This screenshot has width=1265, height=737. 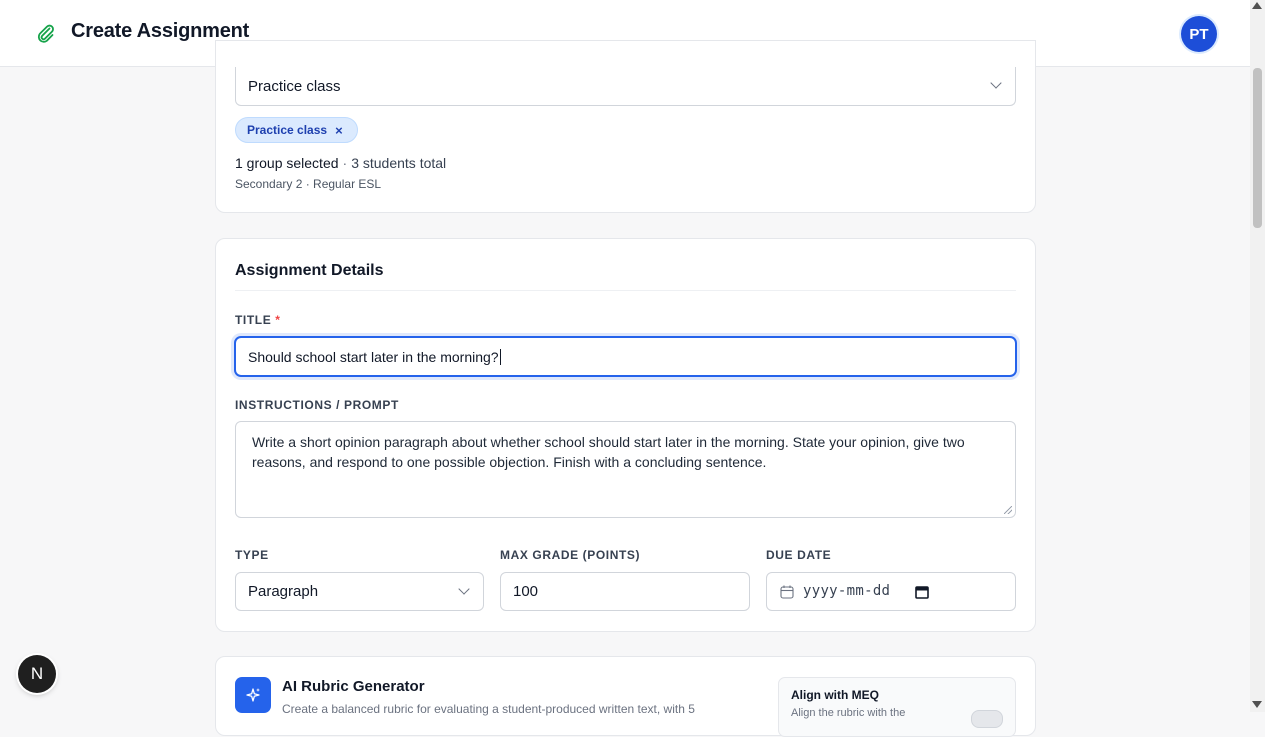 I want to click on type-select-value: Paragraph, so click(x=283, y=591).